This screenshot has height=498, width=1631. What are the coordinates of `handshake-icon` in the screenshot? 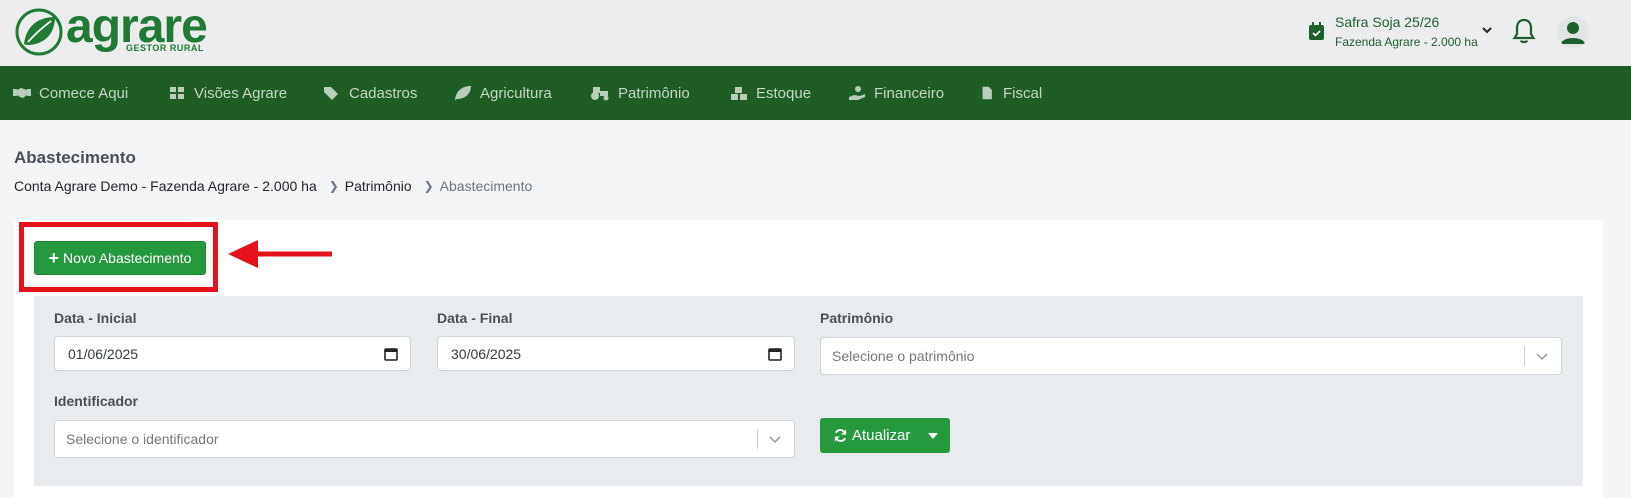 It's located at (22, 93).